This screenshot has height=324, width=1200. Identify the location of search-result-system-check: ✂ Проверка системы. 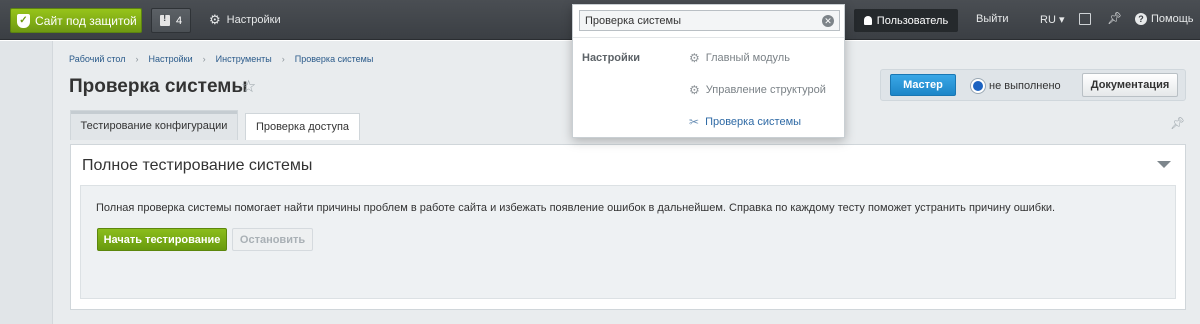
(745, 122).